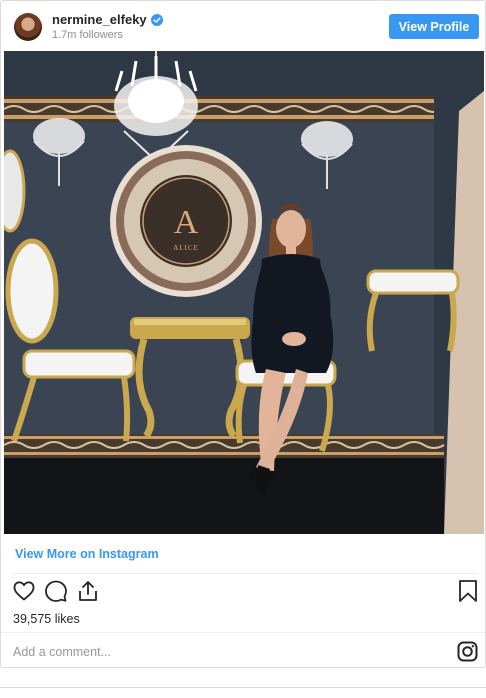 Image resolution: width=486 pixels, height=698 pixels. I want to click on logo-sign: A ALICE, so click(186, 221).